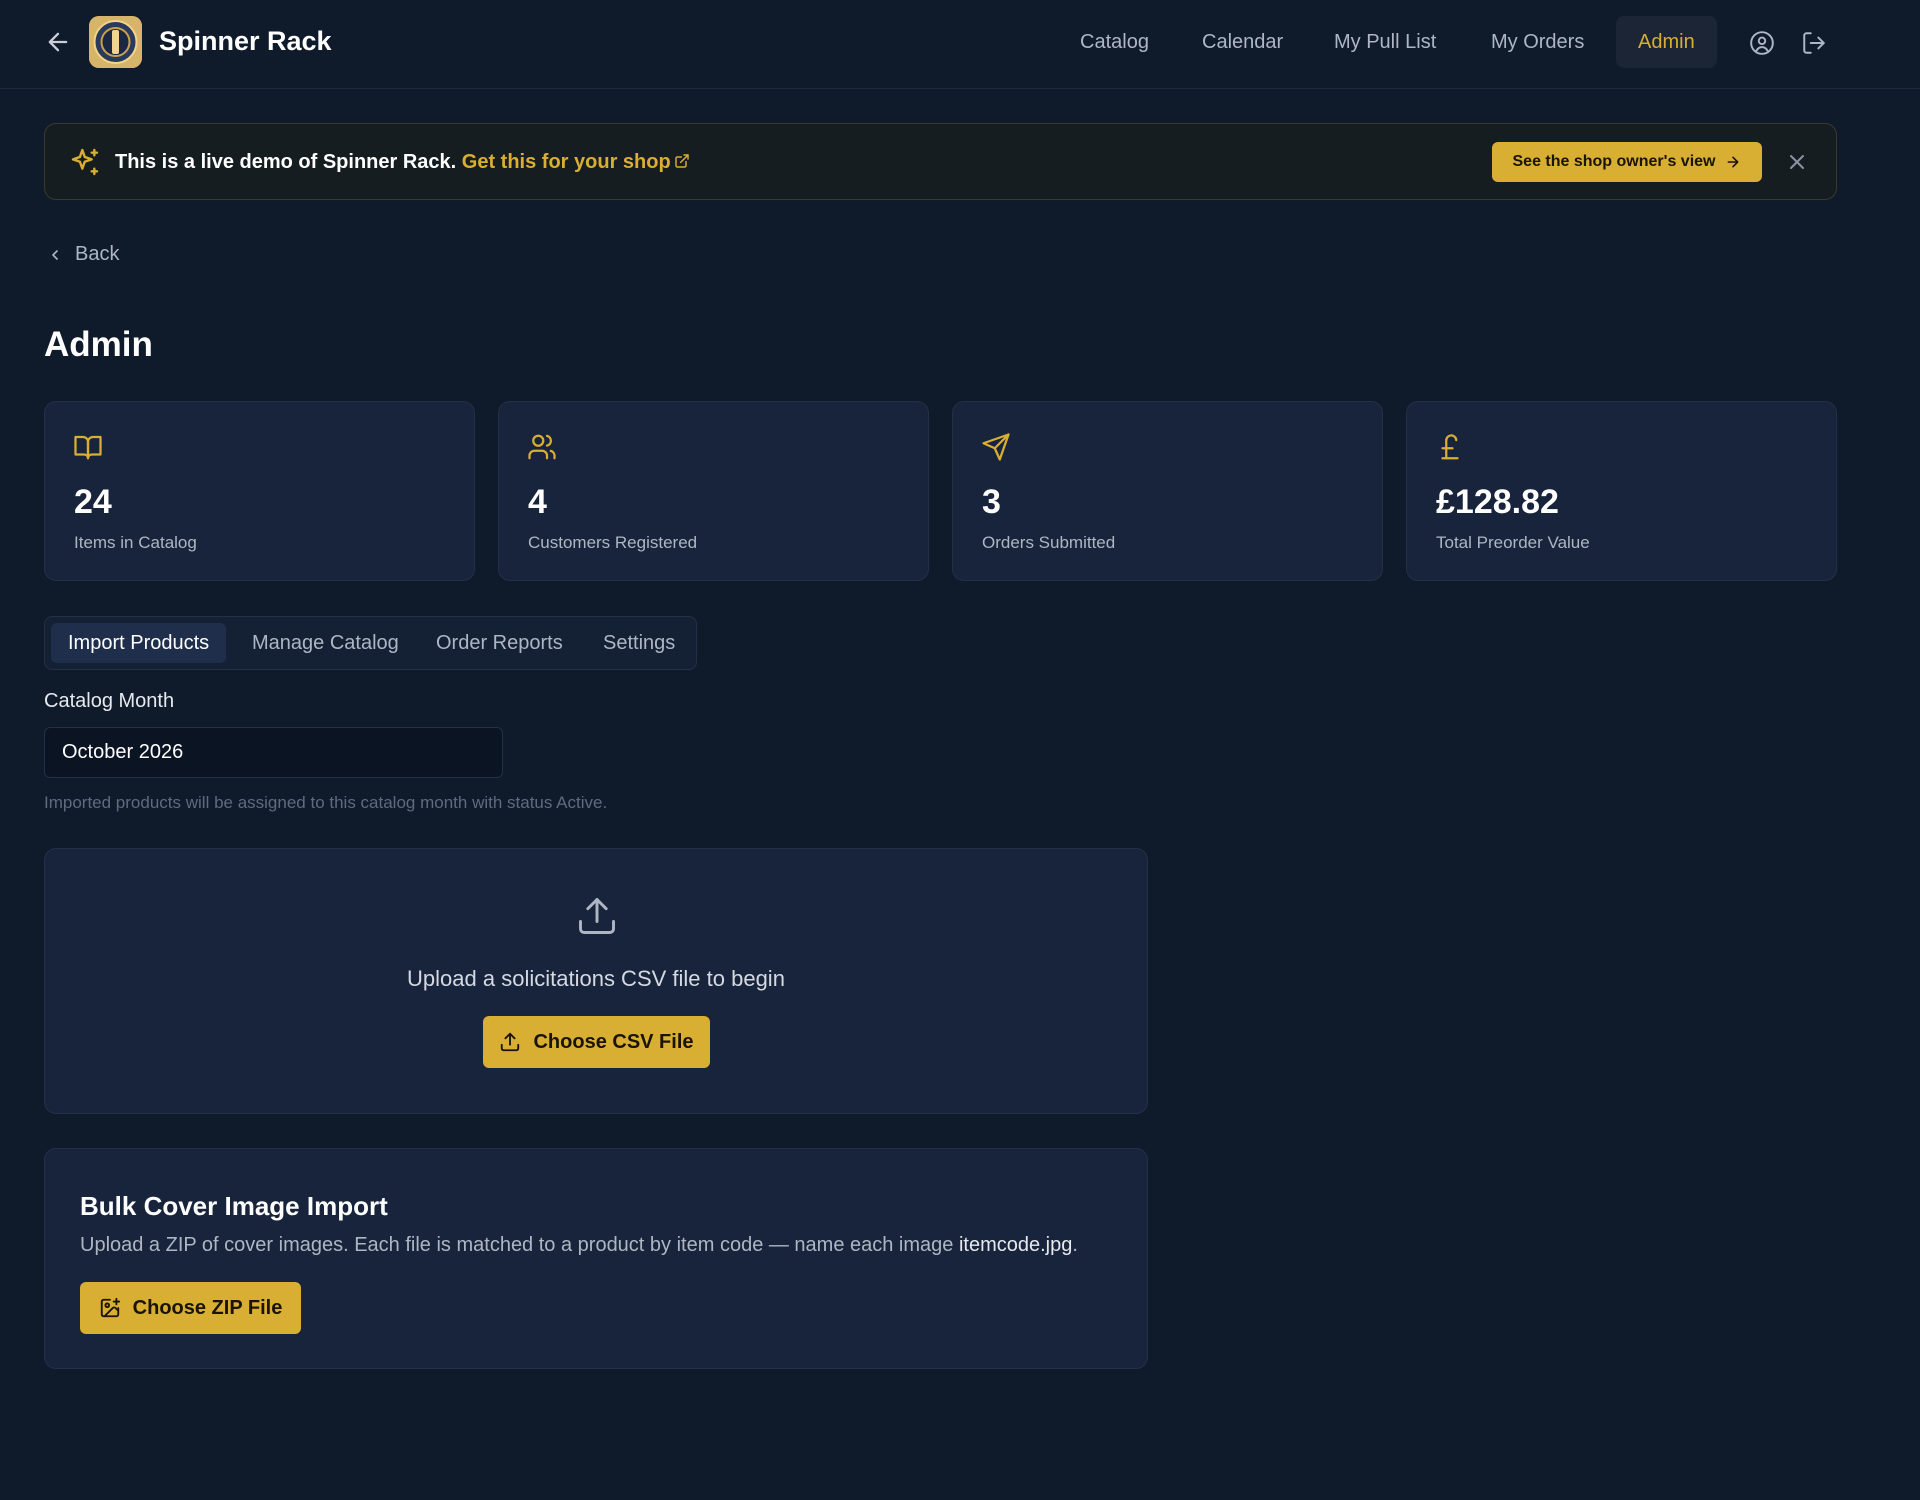 Image resolution: width=1920 pixels, height=1500 pixels. What do you see at coordinates (325, 643) in the screenshot?
I see `tab-manage-catalog: Manage Catalog` at bounding box center [325, 643].